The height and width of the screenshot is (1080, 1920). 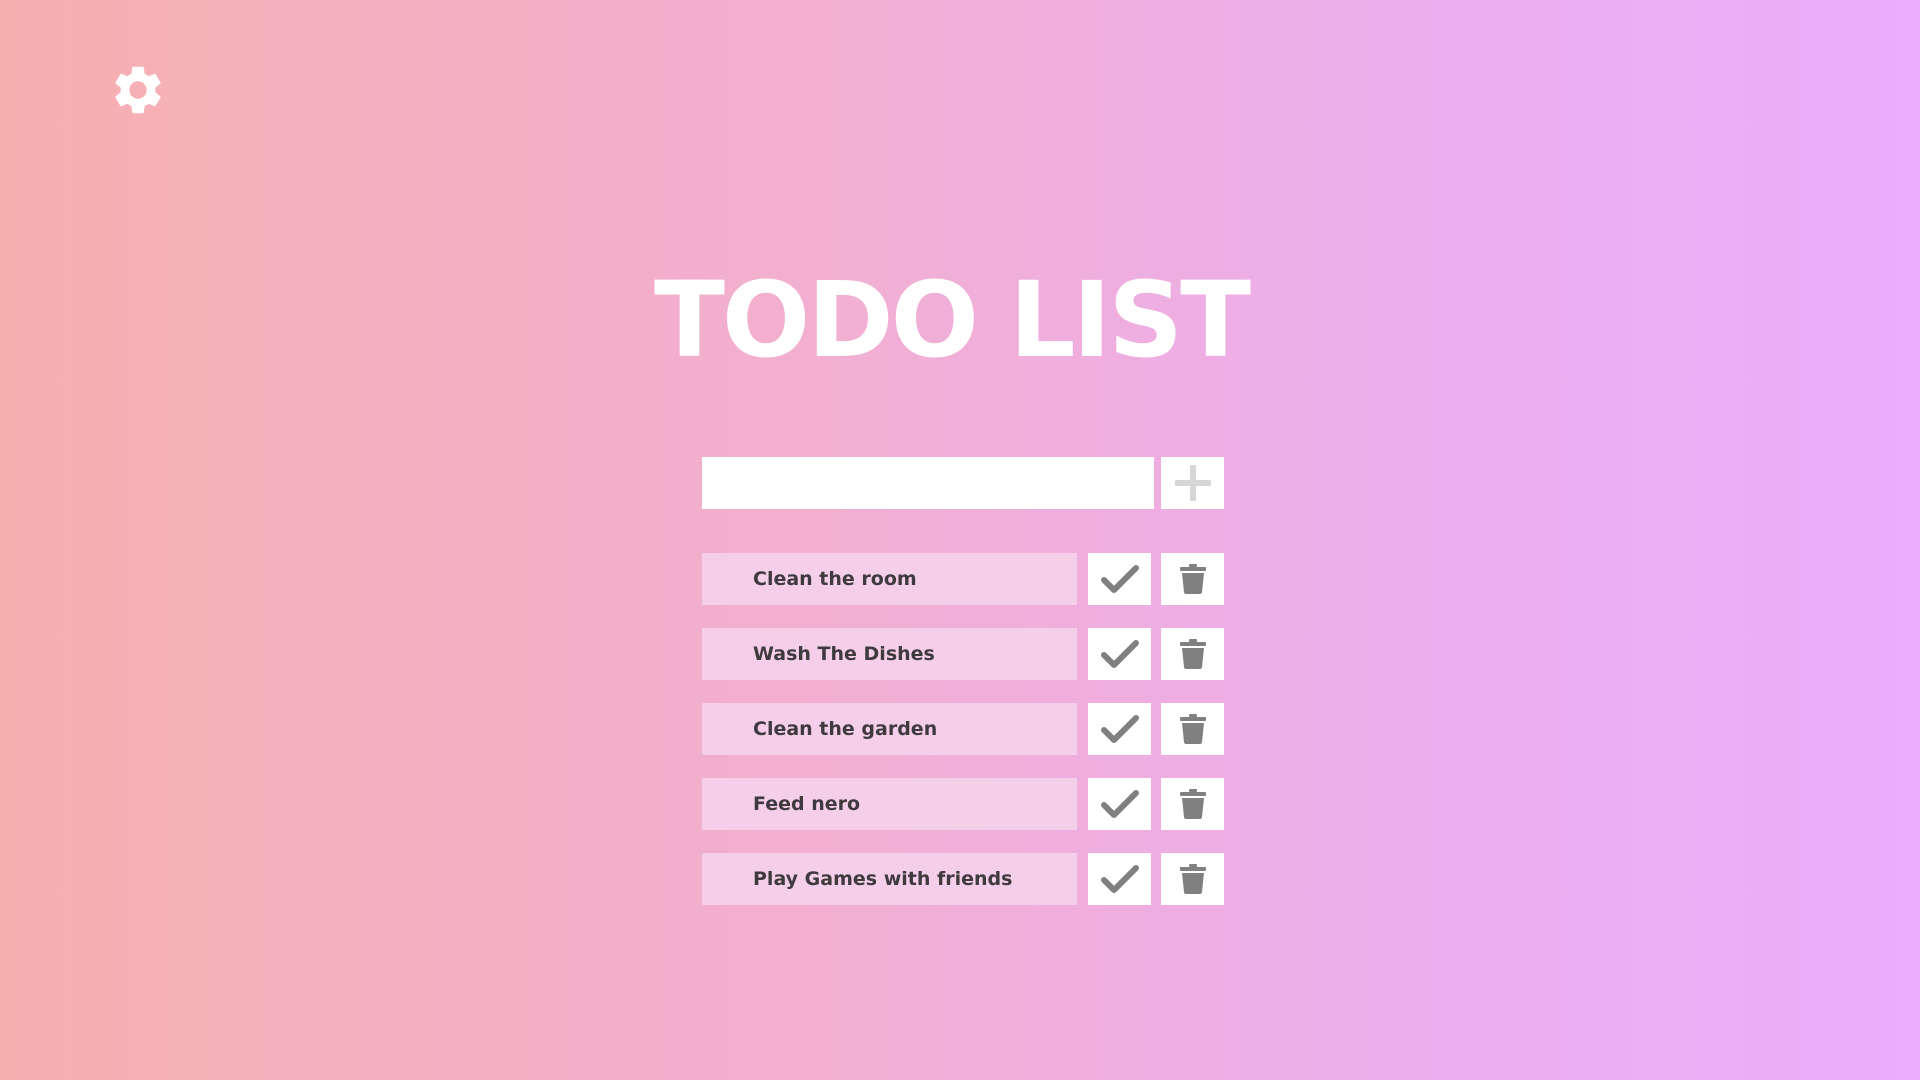 I want to click on page-title: TODO LIST, so click(x=952, y=320).